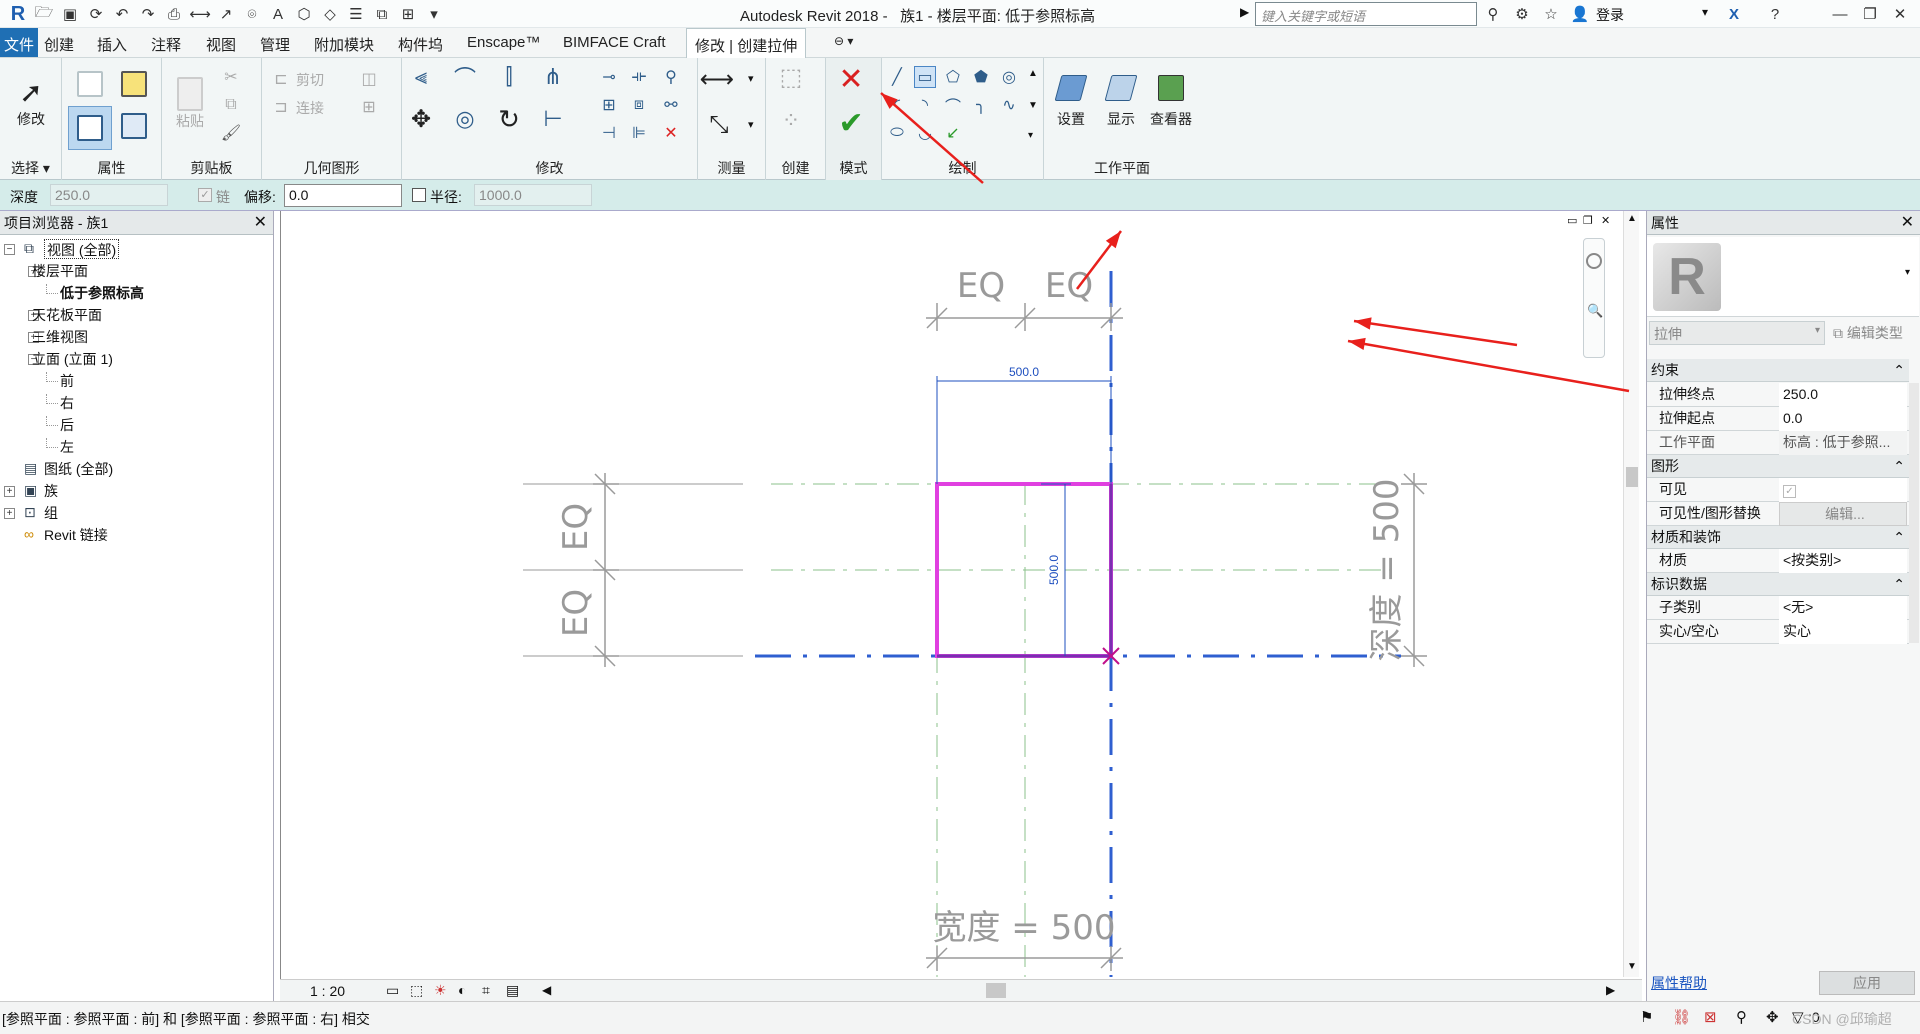  I want to click on tree-item: 前, so click(67, 381).